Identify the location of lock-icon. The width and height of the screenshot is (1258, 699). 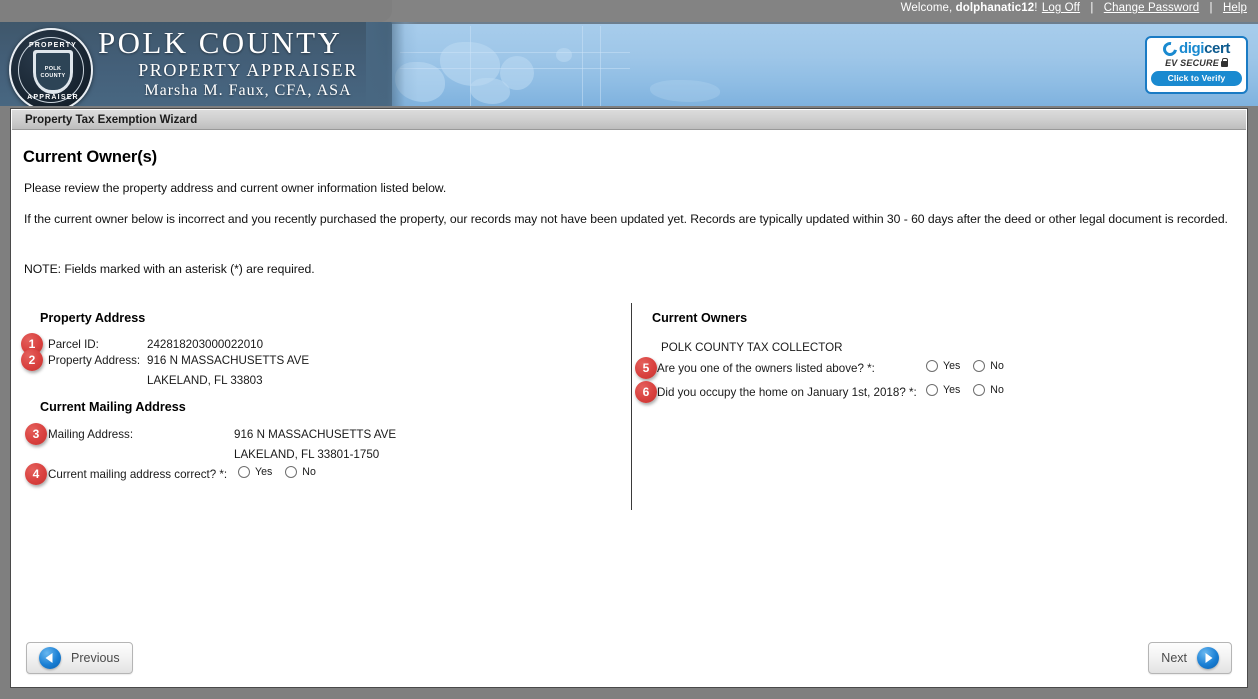
(1224, 62).